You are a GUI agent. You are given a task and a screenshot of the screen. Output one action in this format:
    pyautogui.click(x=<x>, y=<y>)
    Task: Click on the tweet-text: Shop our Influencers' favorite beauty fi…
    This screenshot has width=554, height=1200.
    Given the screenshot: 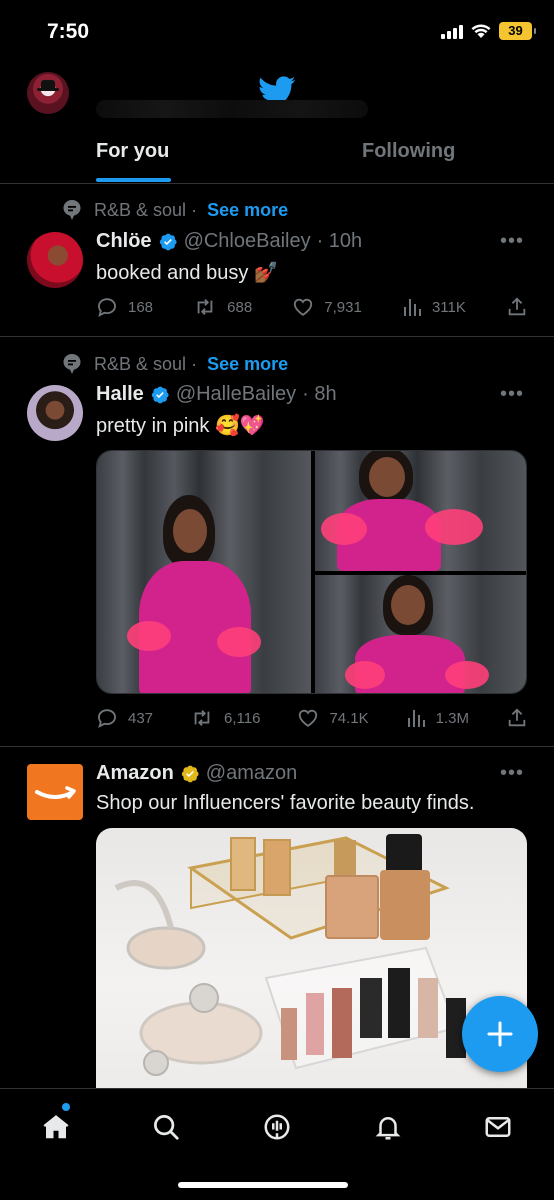 What is the action you would take?
    pyautogui.click(x=285, y=803)
    